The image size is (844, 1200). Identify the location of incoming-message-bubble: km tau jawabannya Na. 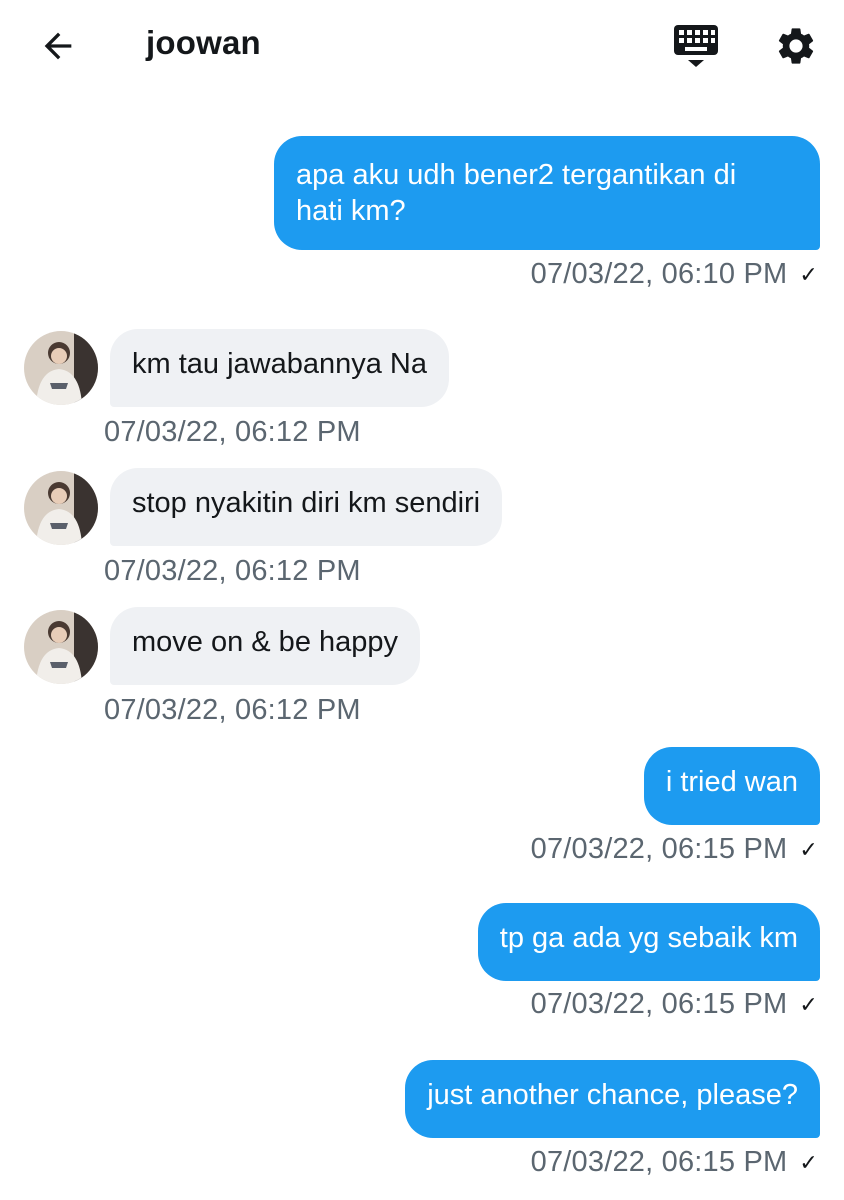
(279, 368).